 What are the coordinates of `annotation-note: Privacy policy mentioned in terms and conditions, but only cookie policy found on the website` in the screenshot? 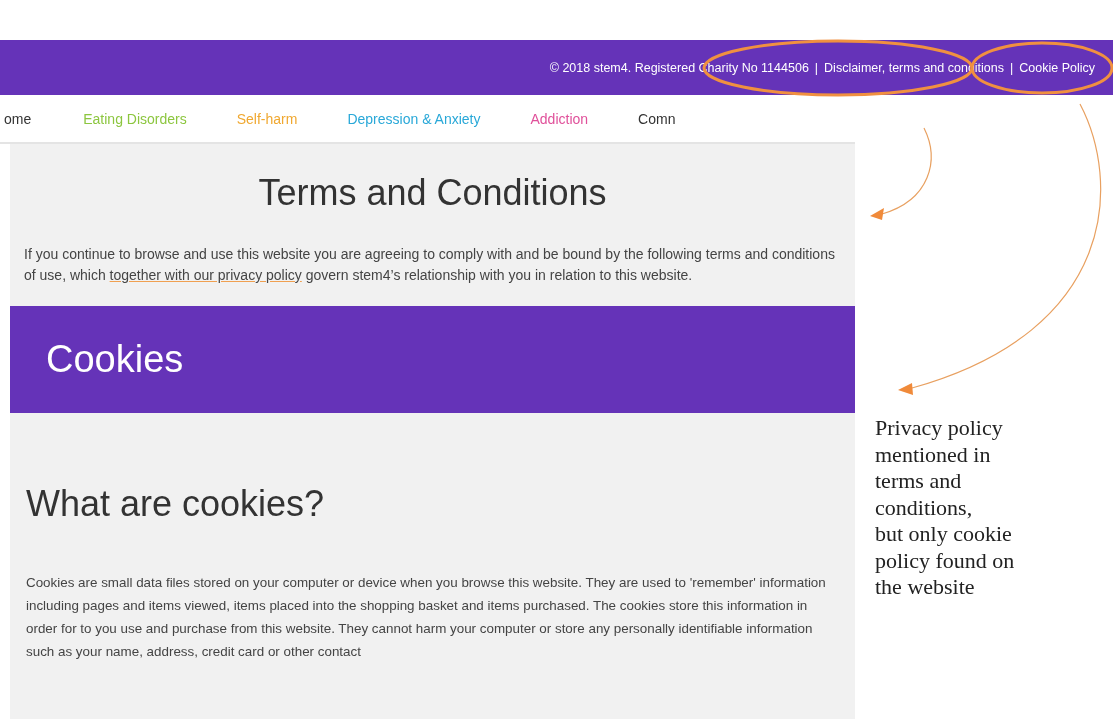 It's located at (945, 508).